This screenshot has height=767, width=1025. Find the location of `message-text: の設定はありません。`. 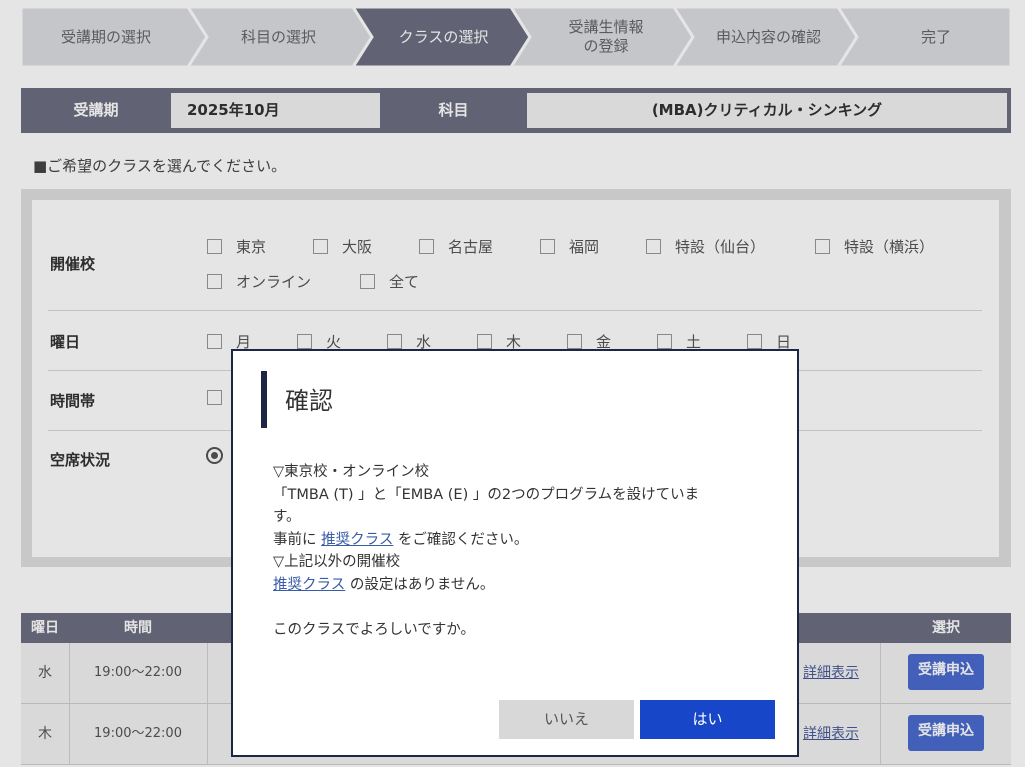

message-text: の設定はありません。 is located at coordinates (420, 584).